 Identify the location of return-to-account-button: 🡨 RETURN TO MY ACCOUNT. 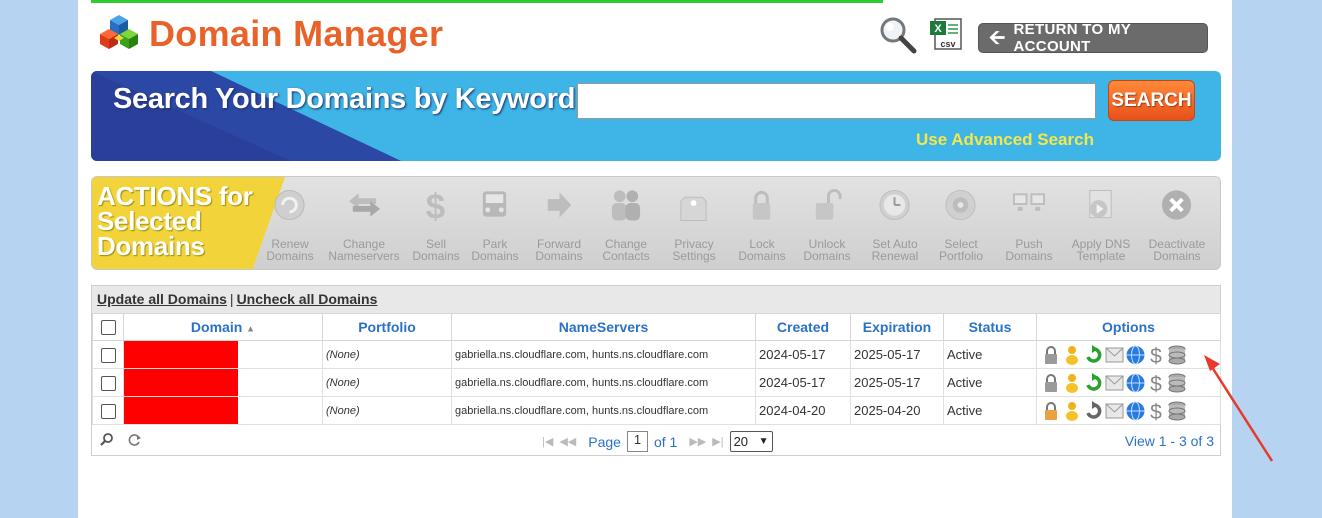
(1093, 38).